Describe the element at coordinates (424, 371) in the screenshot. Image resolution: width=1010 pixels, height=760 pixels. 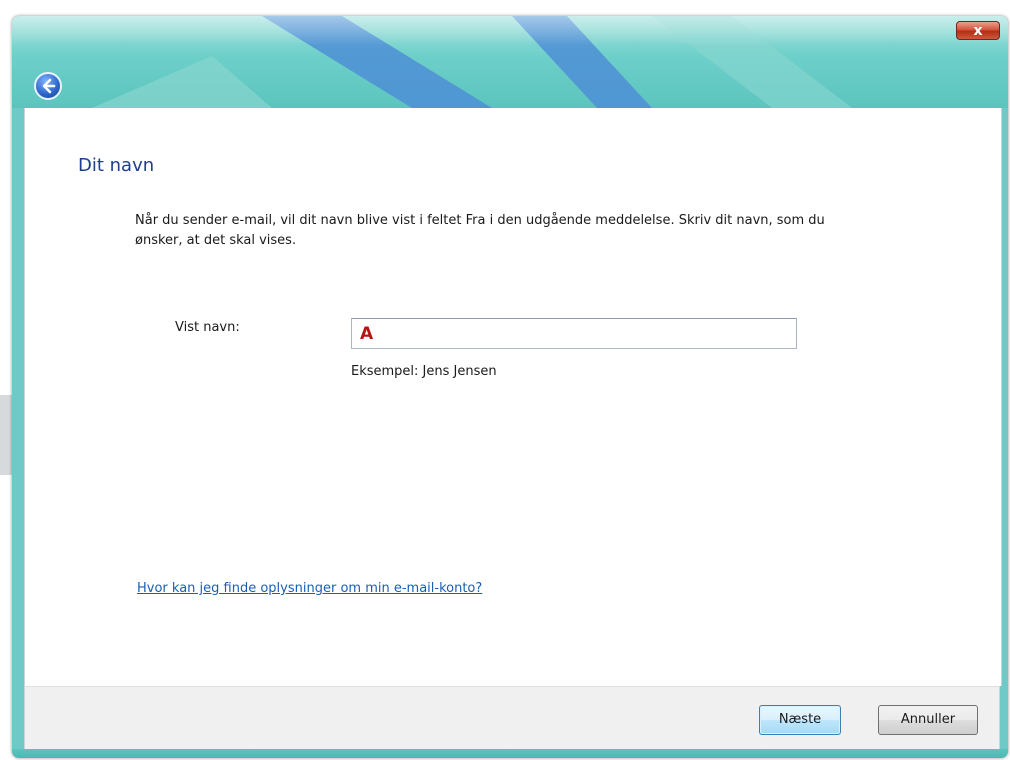
I see `example-hint: Eksempel: Jens Jensen` at that location.